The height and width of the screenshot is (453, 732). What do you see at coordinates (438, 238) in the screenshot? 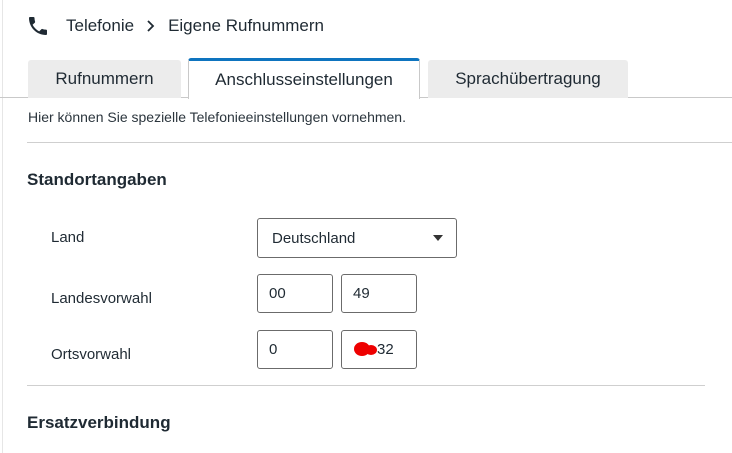
I see `caret-down-icon` at bounding box center [438, 238].